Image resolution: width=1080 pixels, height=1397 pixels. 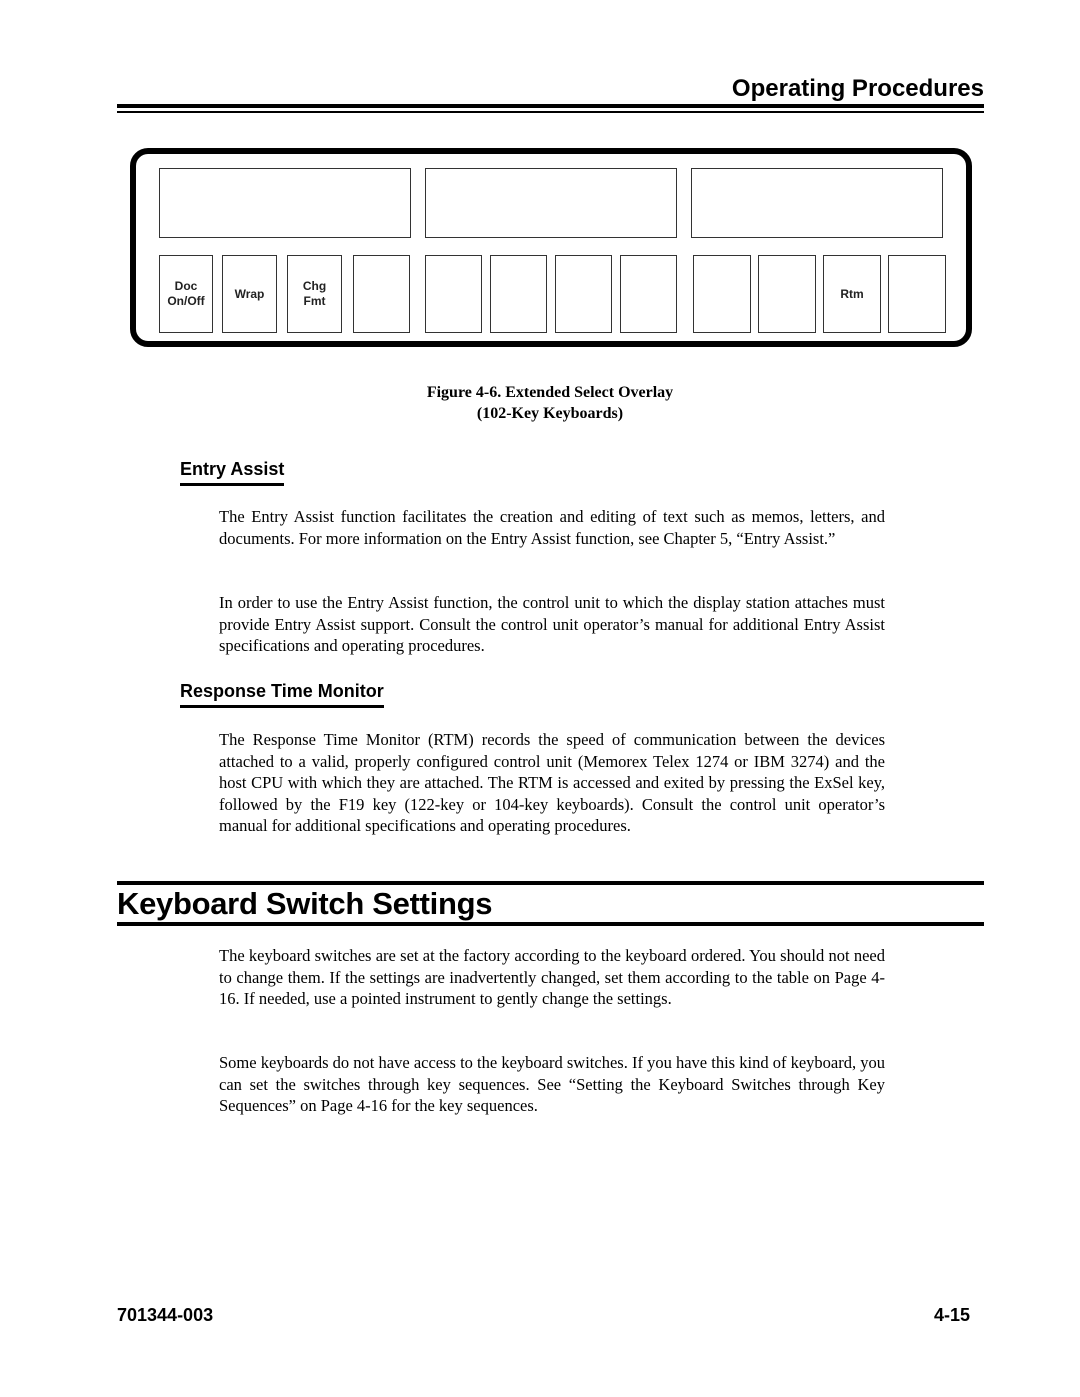 I want to click on figure-caption-subtitle: (102-Key Keyboards), so click(x=550, y=413).